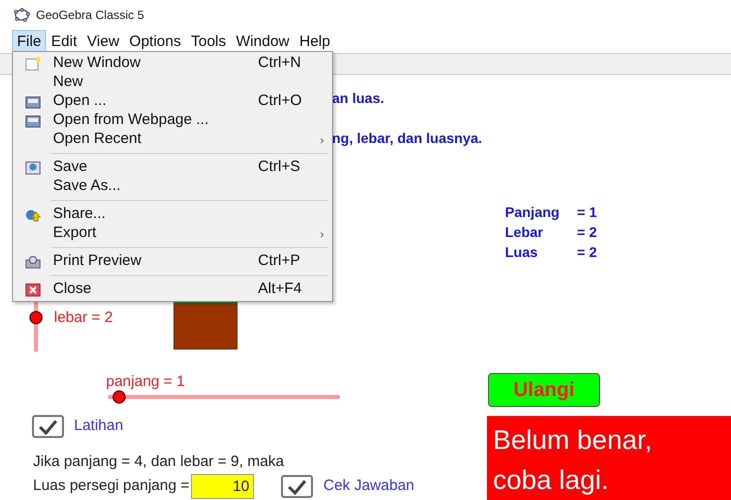 This screenshot has width=731, height=500. Describe the element at coordinates (172, 82) in the screenshot. I see `menu-option: New` at that location.